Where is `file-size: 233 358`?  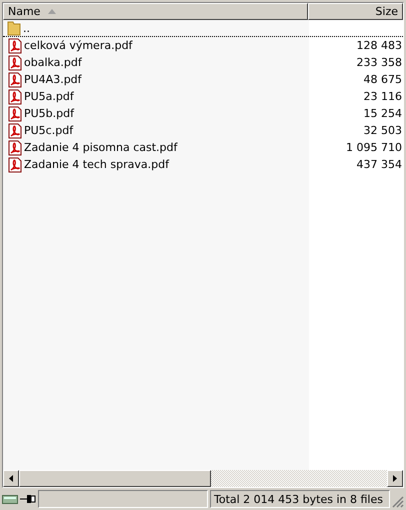
file-size: 233 358 is located at coordinates (379, 62).